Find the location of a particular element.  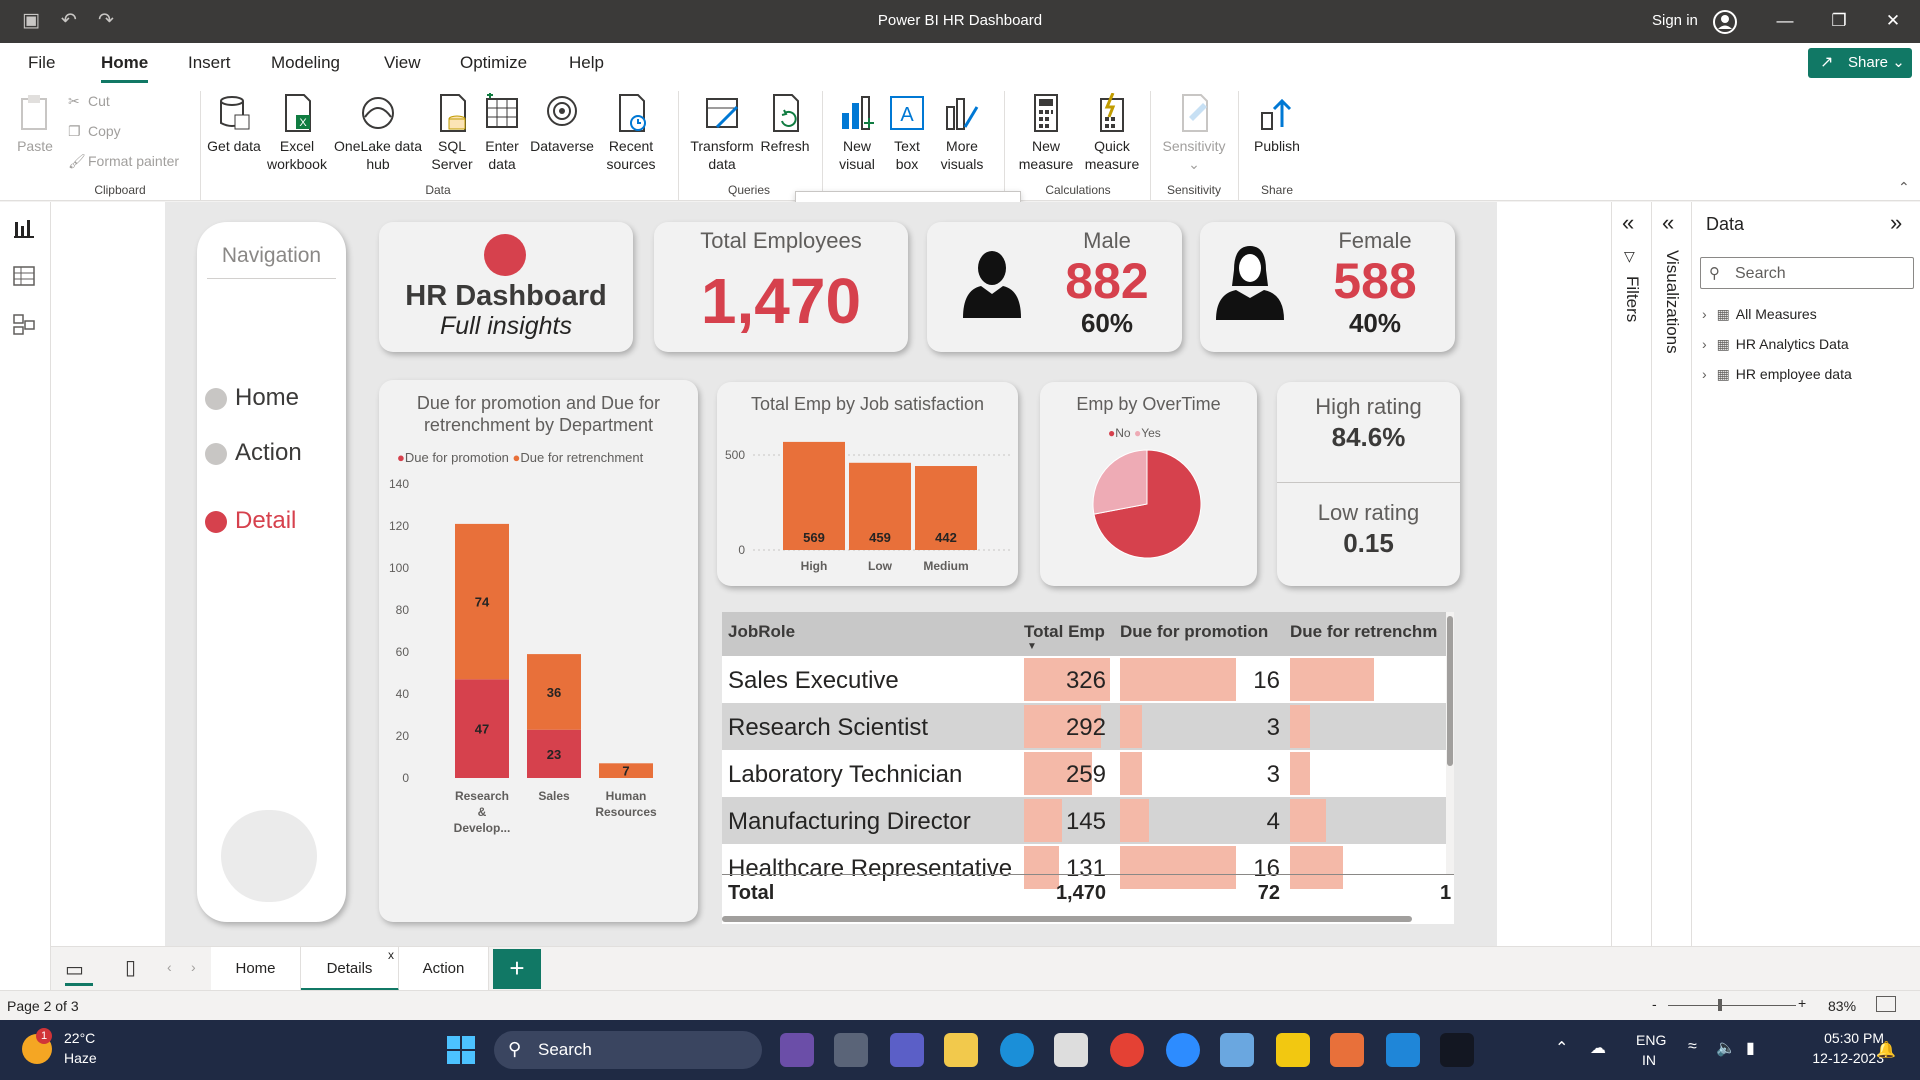

refresh-button: Refresh is located at coordinates (785, 124).